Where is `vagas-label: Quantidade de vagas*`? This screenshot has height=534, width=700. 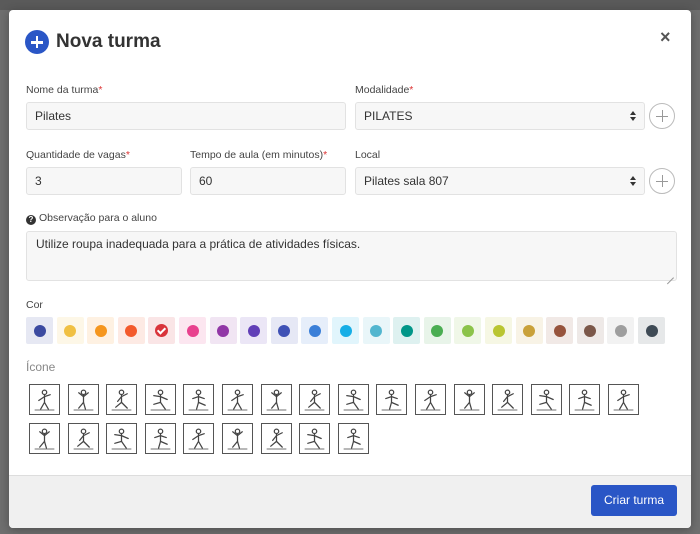 vagas-label: Quantidade de vagas* is located at coordinates (78, 155).